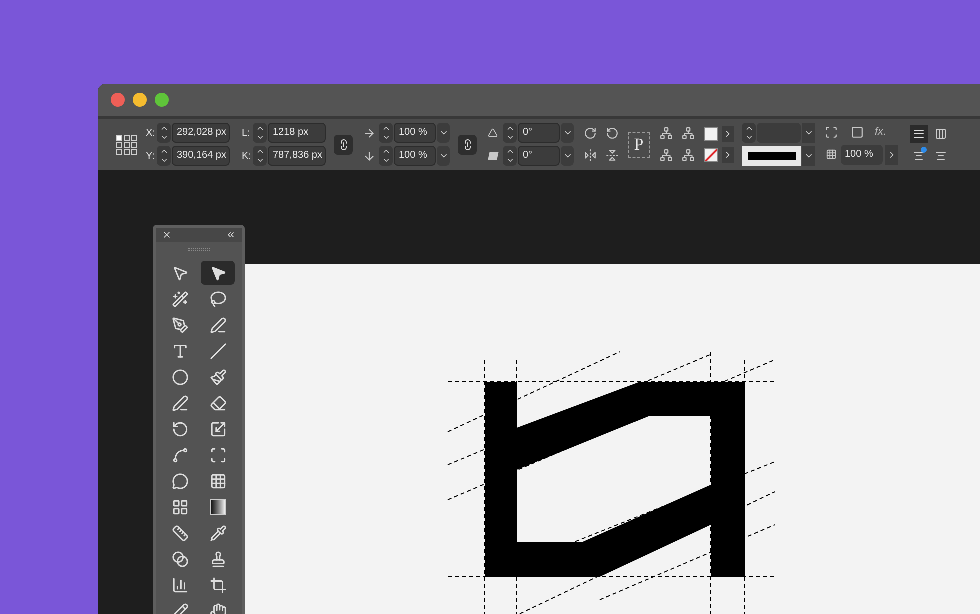 This screenshot has width=980, height=614. What do you see at coordinates (218, 377) in the screenshot?
I see `brush-icon` at bounding box center [218, 377].